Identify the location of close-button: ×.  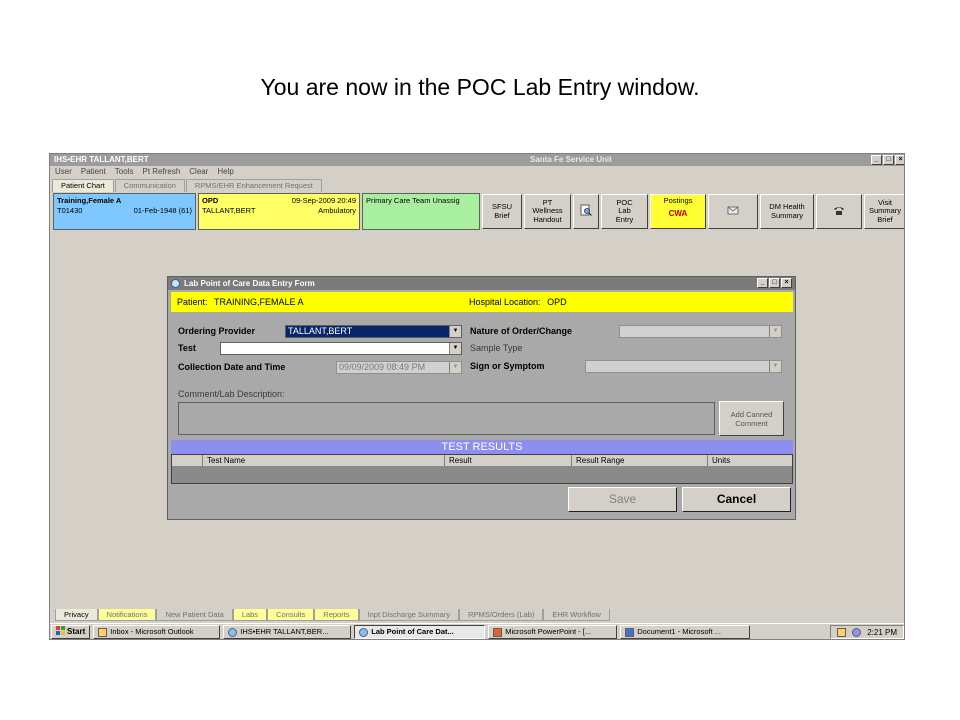
(899, 160).